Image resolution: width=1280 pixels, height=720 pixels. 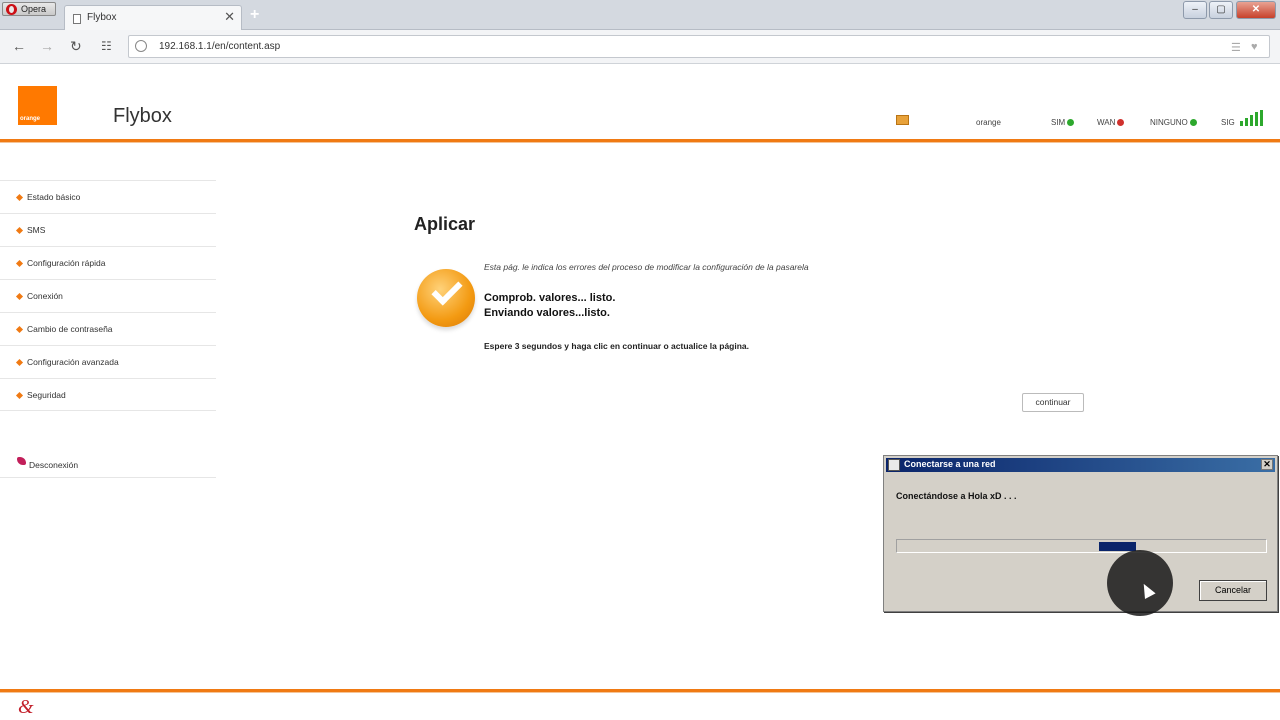 I want to click on brand-title: Flybox, so click(x=142, y=116).